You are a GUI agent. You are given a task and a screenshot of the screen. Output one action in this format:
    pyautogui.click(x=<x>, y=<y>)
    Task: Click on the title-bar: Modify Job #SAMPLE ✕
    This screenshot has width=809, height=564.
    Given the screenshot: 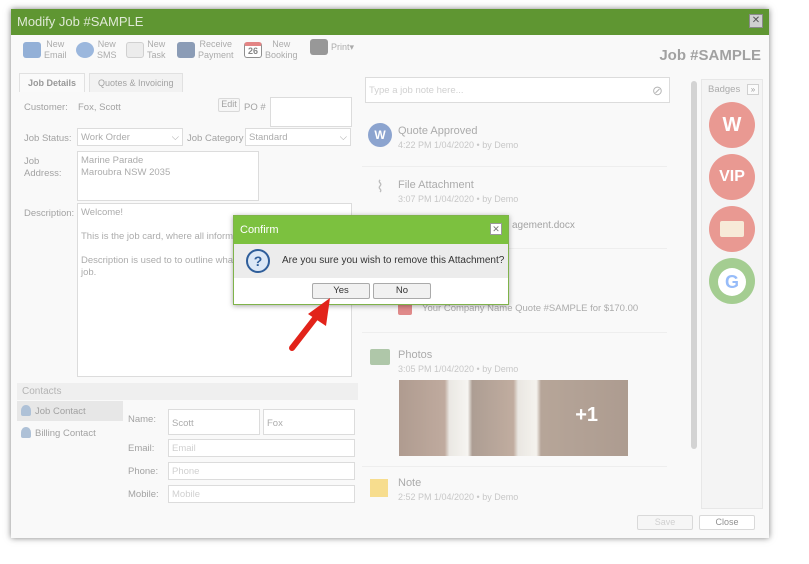 What is the action you would take?
    pyautogui.click(x=390, y=22)
    